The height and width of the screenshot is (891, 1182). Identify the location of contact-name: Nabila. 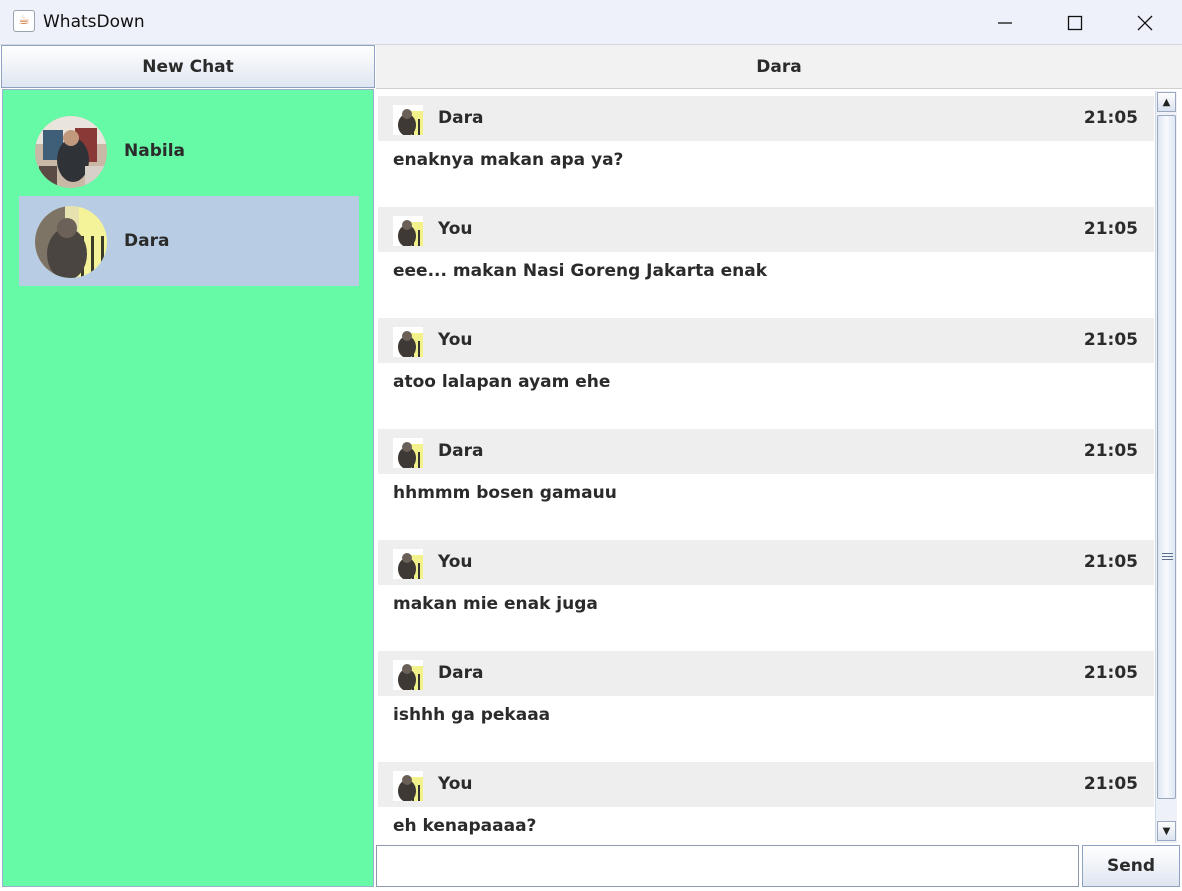
(154, 151).